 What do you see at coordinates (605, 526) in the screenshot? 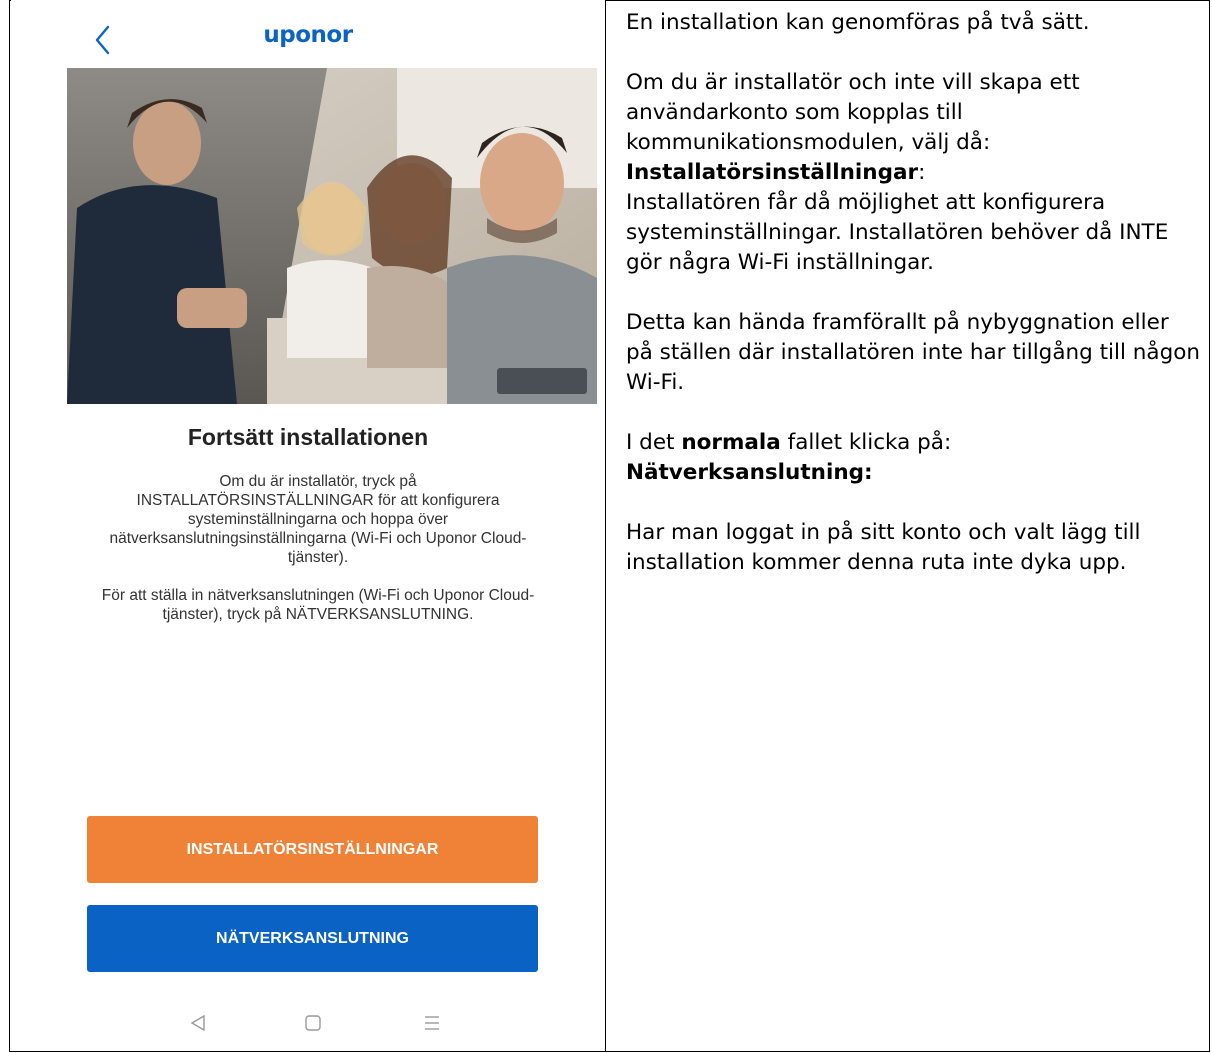
I see `column-divider` at bounding box center [605, 526].